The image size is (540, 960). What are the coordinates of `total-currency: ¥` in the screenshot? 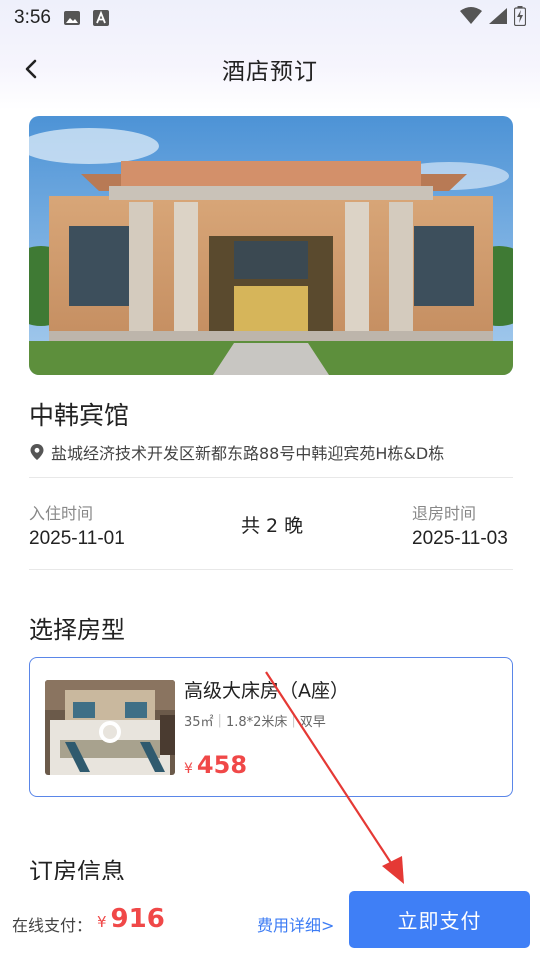 It's located at (102, 922).